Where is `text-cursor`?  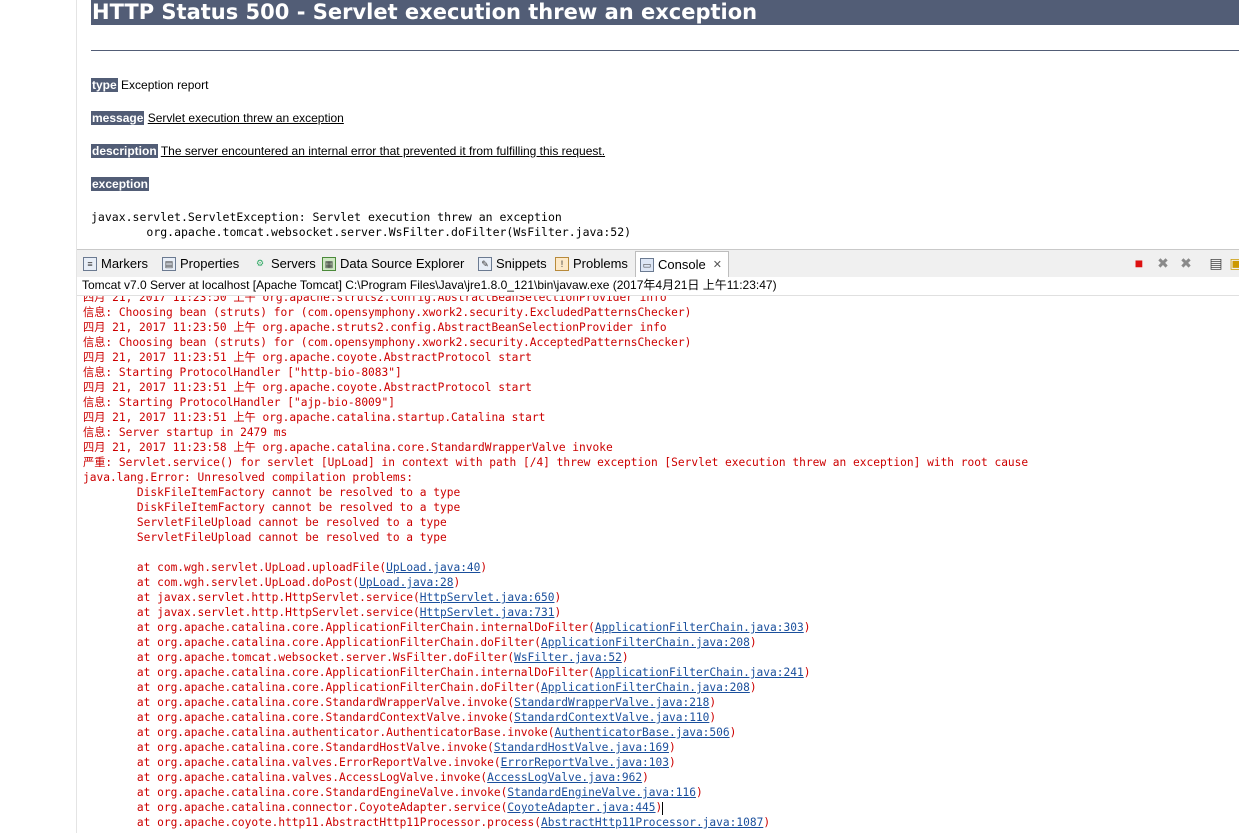
text-cursor is located at coordinates (663, 808).